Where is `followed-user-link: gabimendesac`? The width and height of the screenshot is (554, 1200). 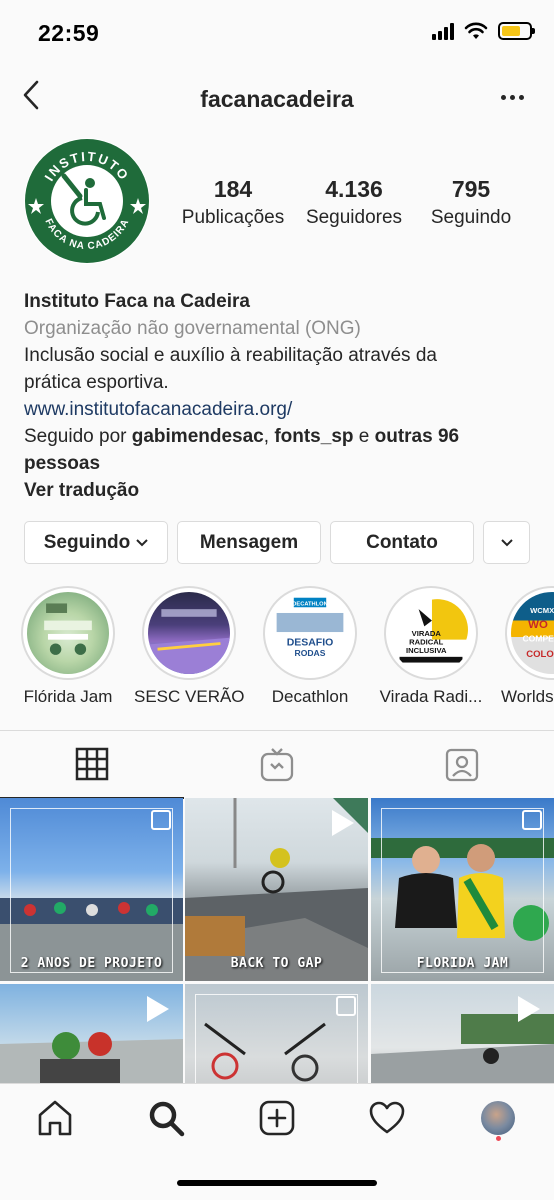
followed-user-link: gabimendesac is located at coordinates (198, 436).